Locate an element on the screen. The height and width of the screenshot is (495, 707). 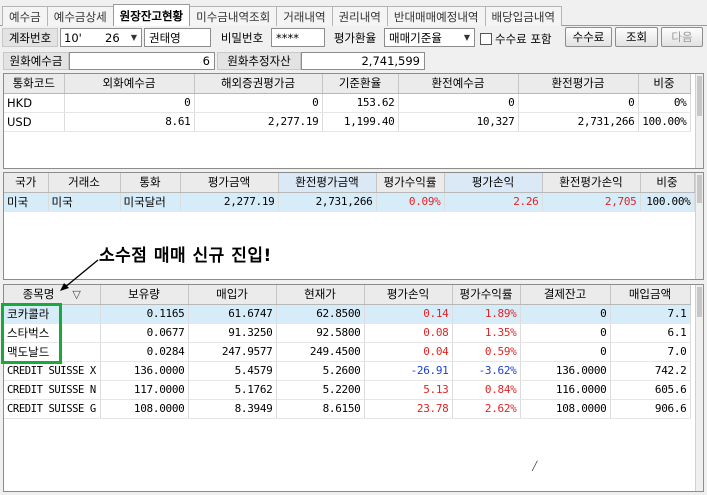
tab-rights: 권리내역 is located at coordinates (359, 16).